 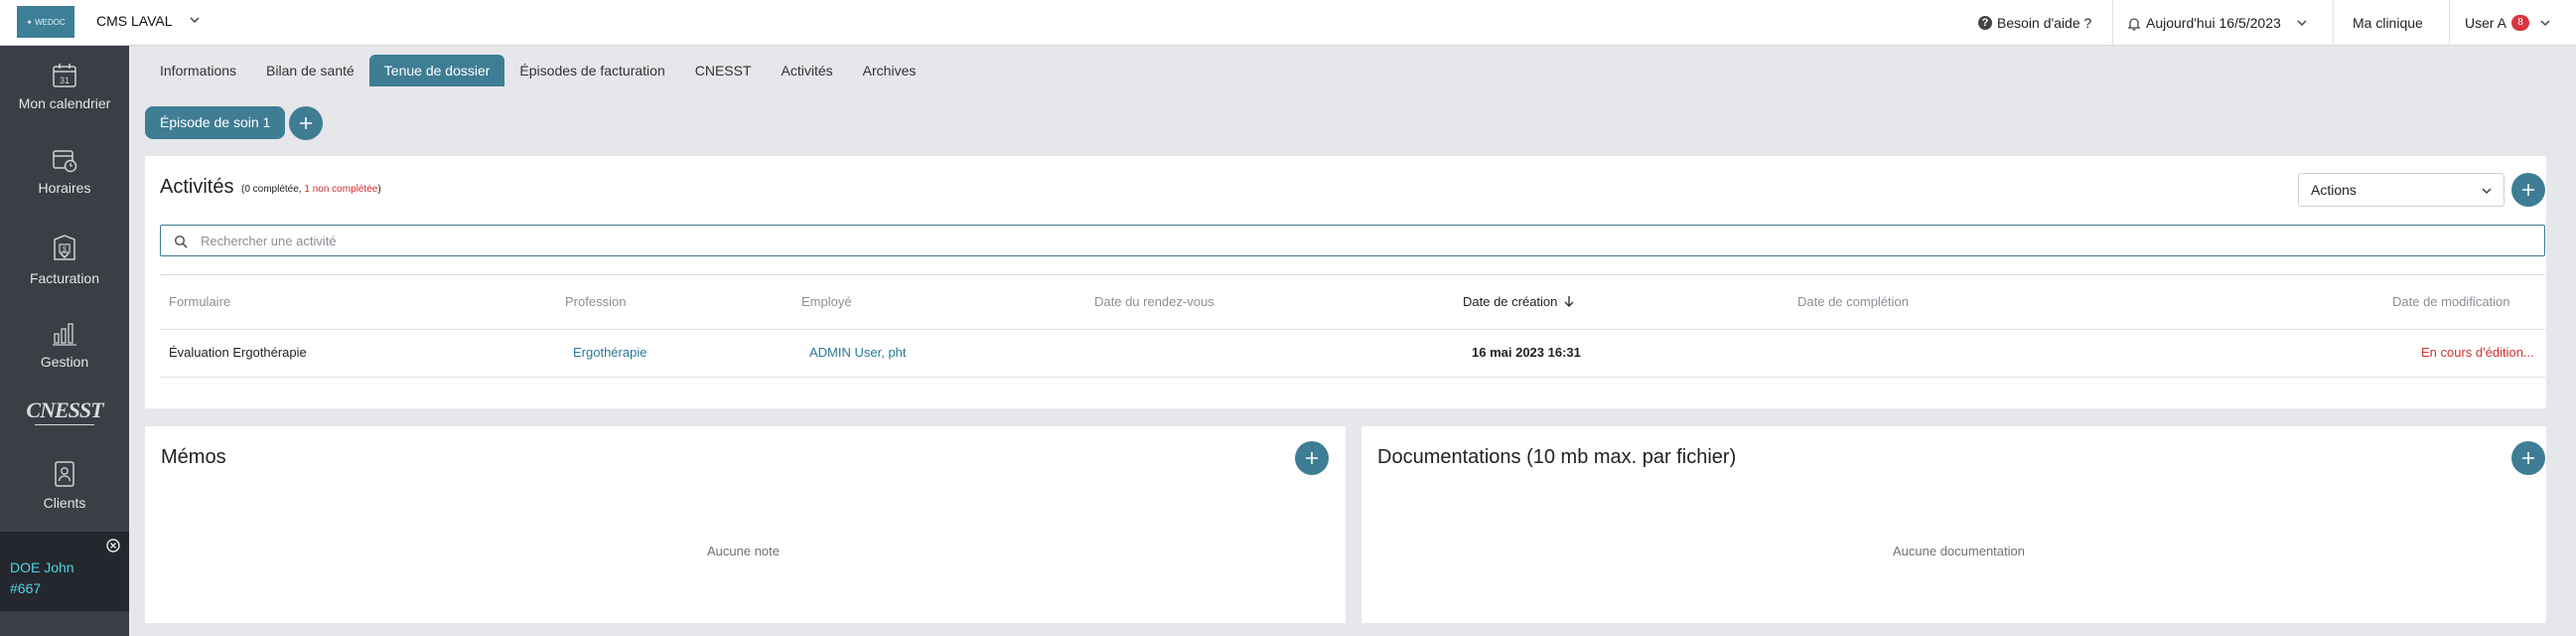 What do you see at coordinates (65, 411) in the screenshot?
I see `cnesst-logo: CNESST` at bounding box center [65, 411].